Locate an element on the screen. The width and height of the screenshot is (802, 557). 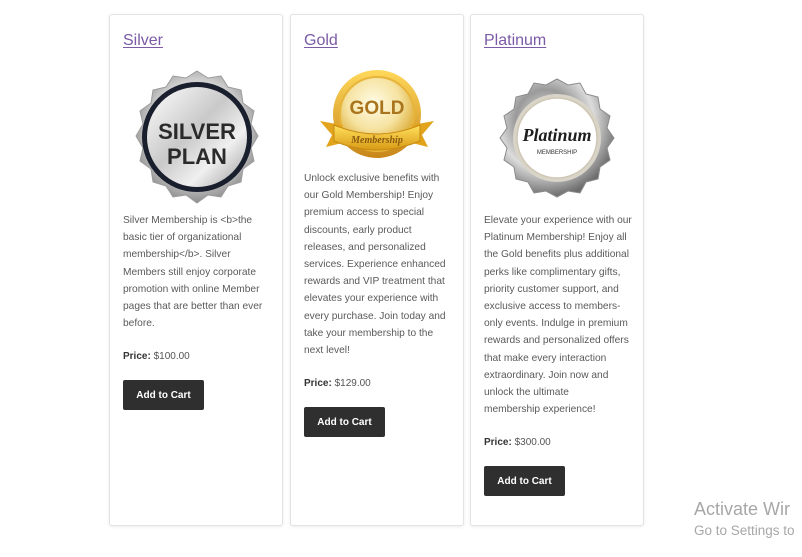
badge-text-line2: MEMBERSHIP is located at coordinates (557, 153).